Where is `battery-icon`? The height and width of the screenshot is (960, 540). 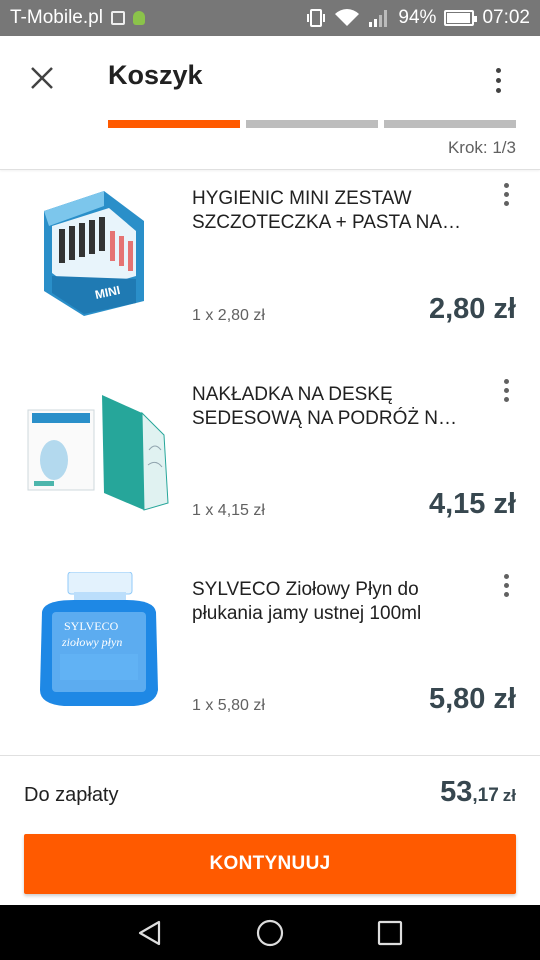 battery-icon is located at coordinates (461, 18).